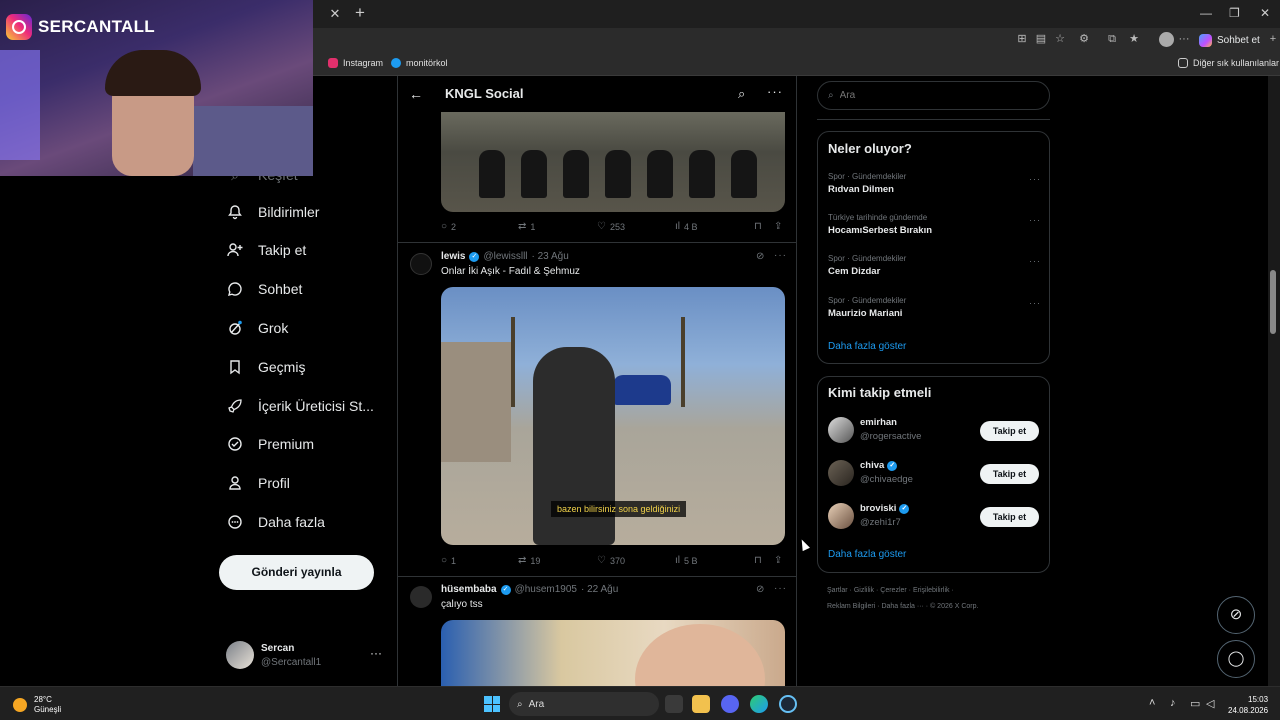 Image resolution: width=1280 pixels, height=720 pixels. Describe the element at coordinates (1234, 13) in the screenshot. I see `restore-icon: ❐` at that location.